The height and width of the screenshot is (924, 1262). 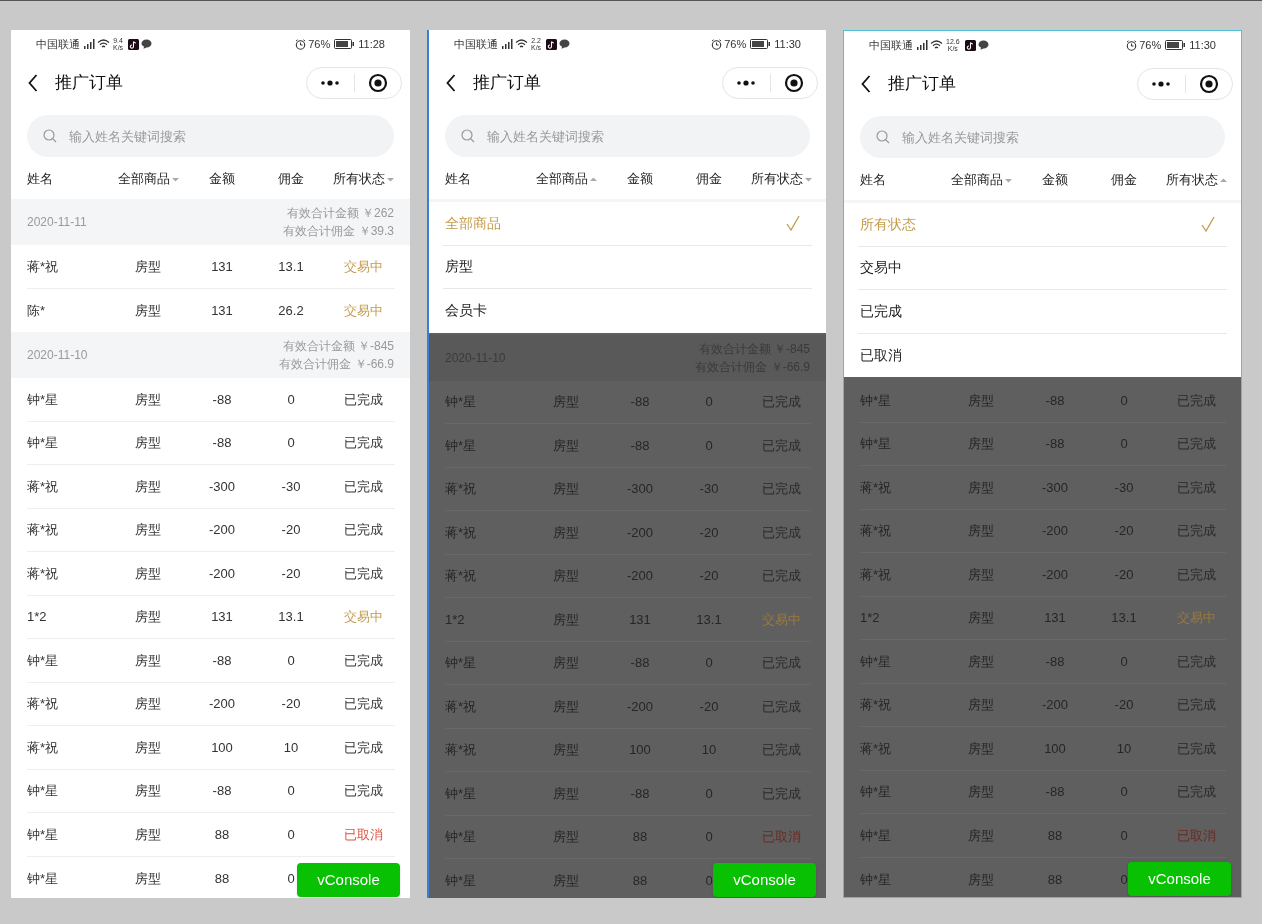 What do you see at coordinates (709, 179) in the screenshot?
I see `column-header: 佣金` at bounding box center [709, 179].